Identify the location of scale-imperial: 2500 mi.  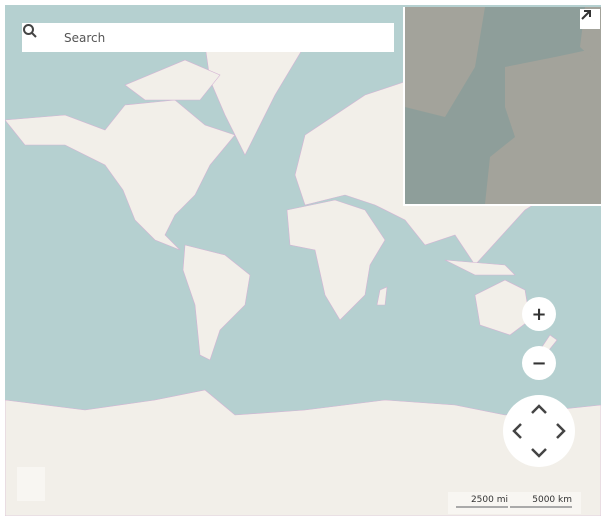
(482, 501).